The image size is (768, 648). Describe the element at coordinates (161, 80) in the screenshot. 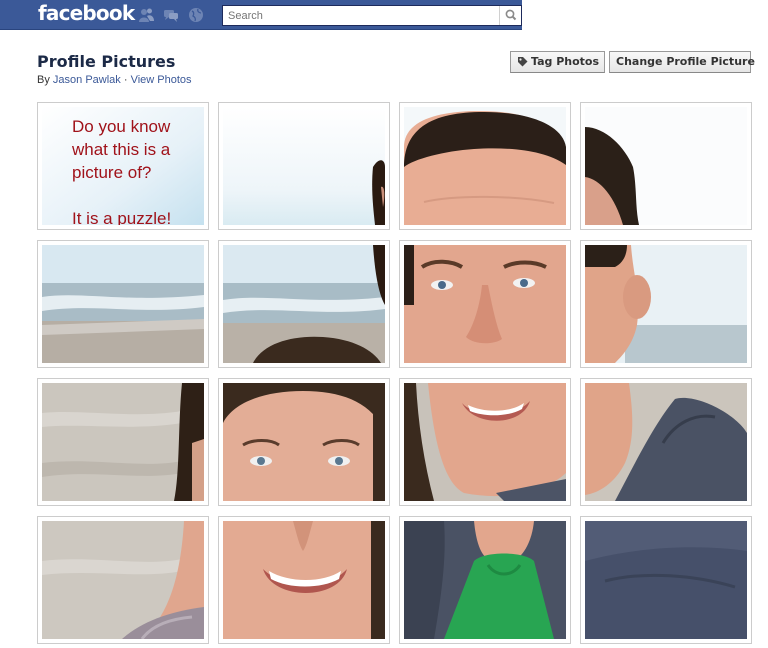

I see `view-photos-link: View Photos` at that location.